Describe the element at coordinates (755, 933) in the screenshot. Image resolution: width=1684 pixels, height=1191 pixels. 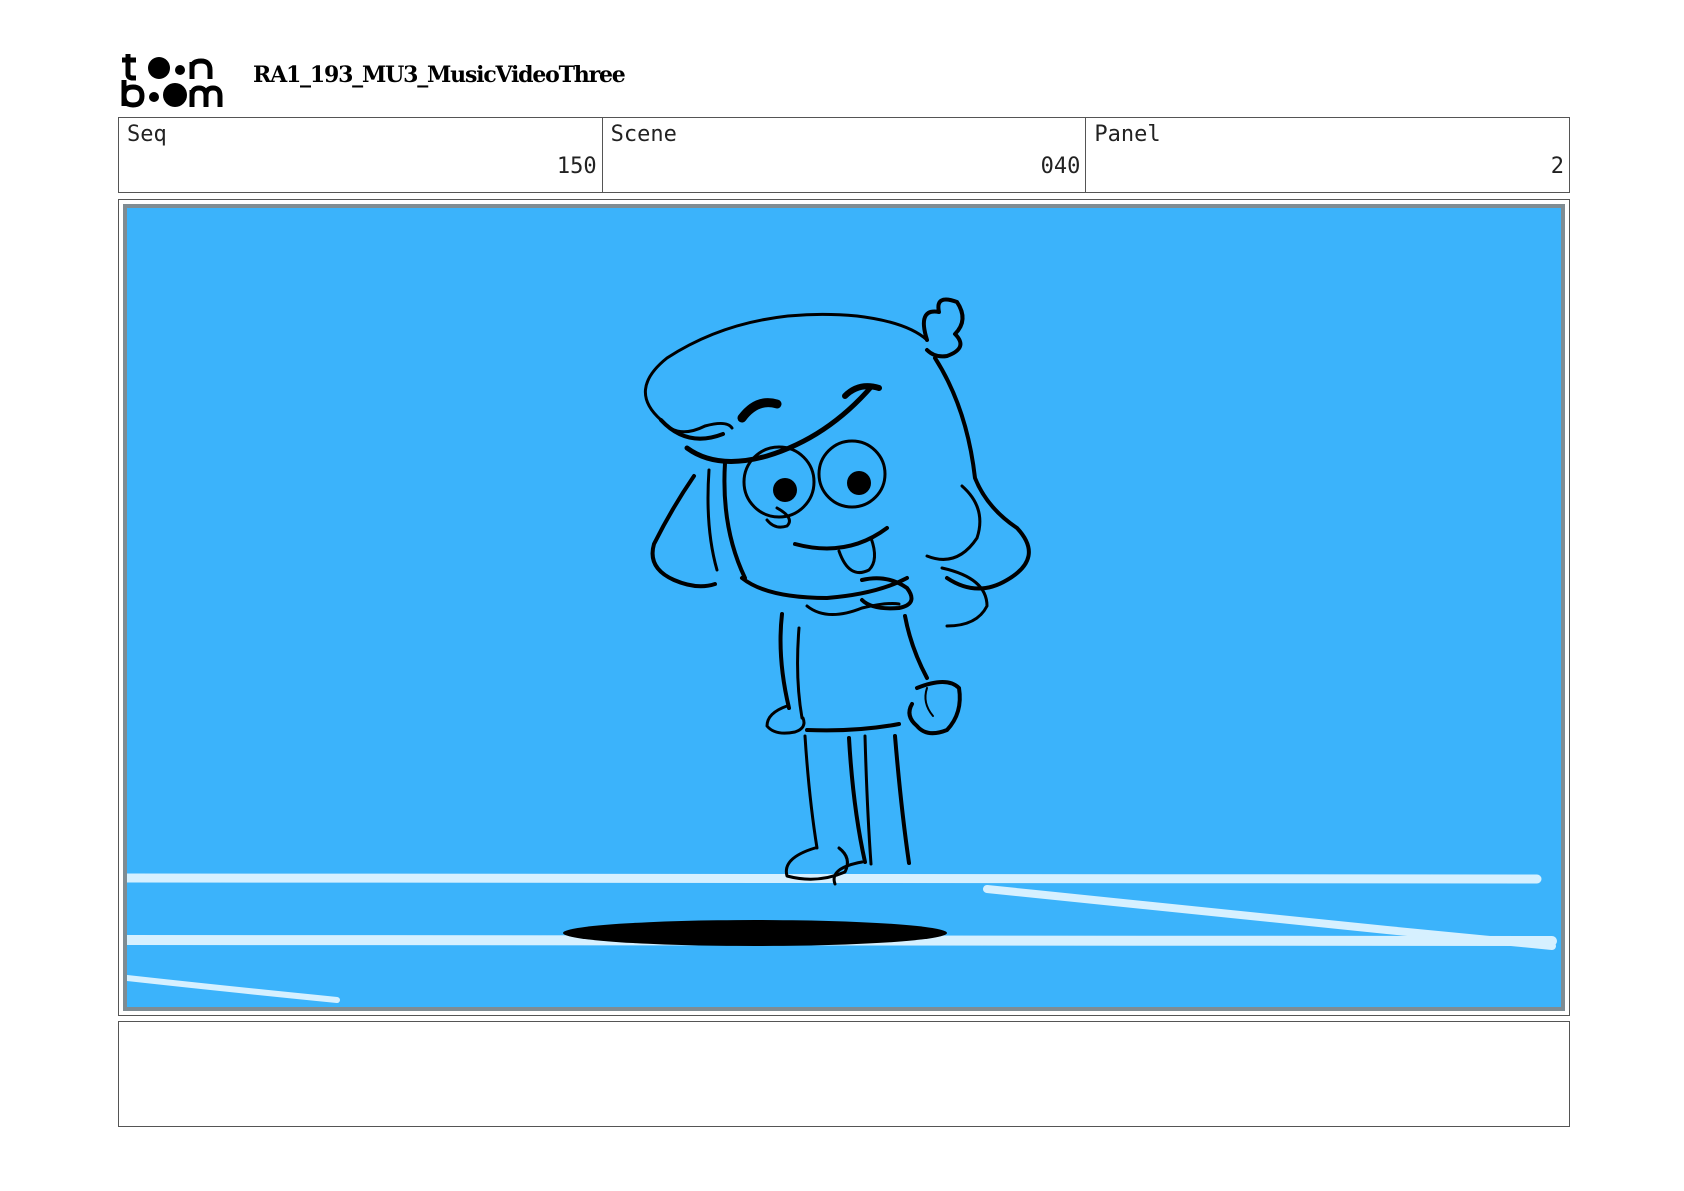
I see `character-shadow` at that location.